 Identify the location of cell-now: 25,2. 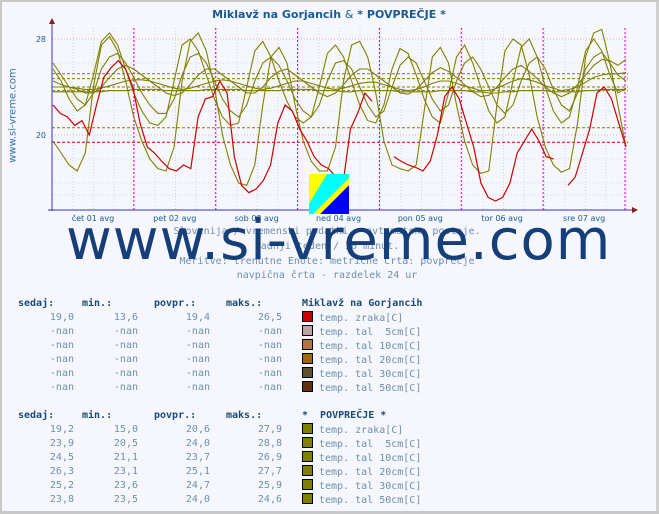
(61, 485).